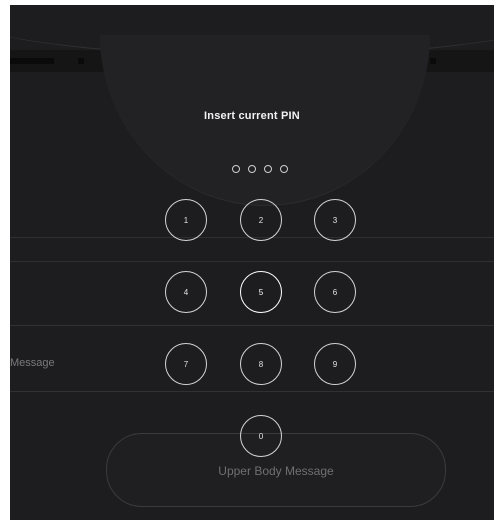 The width and height of the screenshot is (497, 523). I want to click on key-1: 1, so click(186, 220).